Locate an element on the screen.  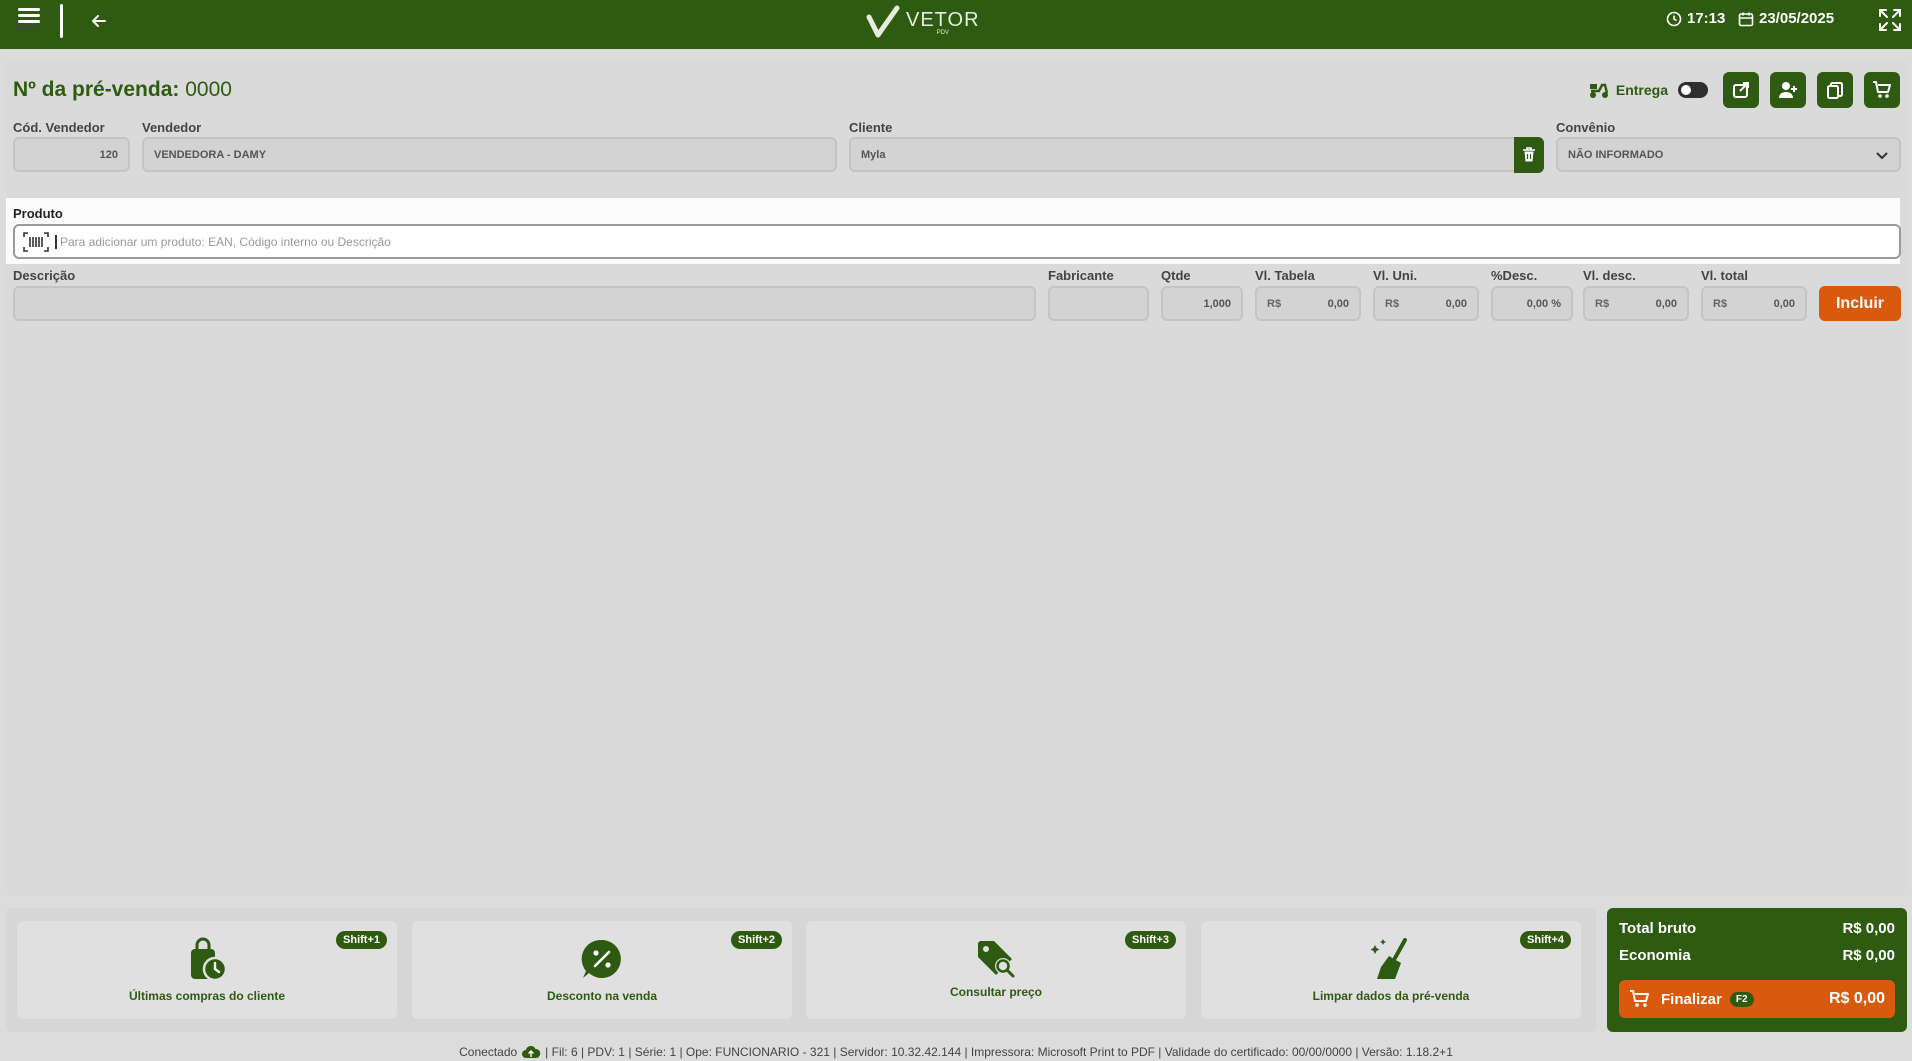
cart-icon is located at coordinates (1639, 998).